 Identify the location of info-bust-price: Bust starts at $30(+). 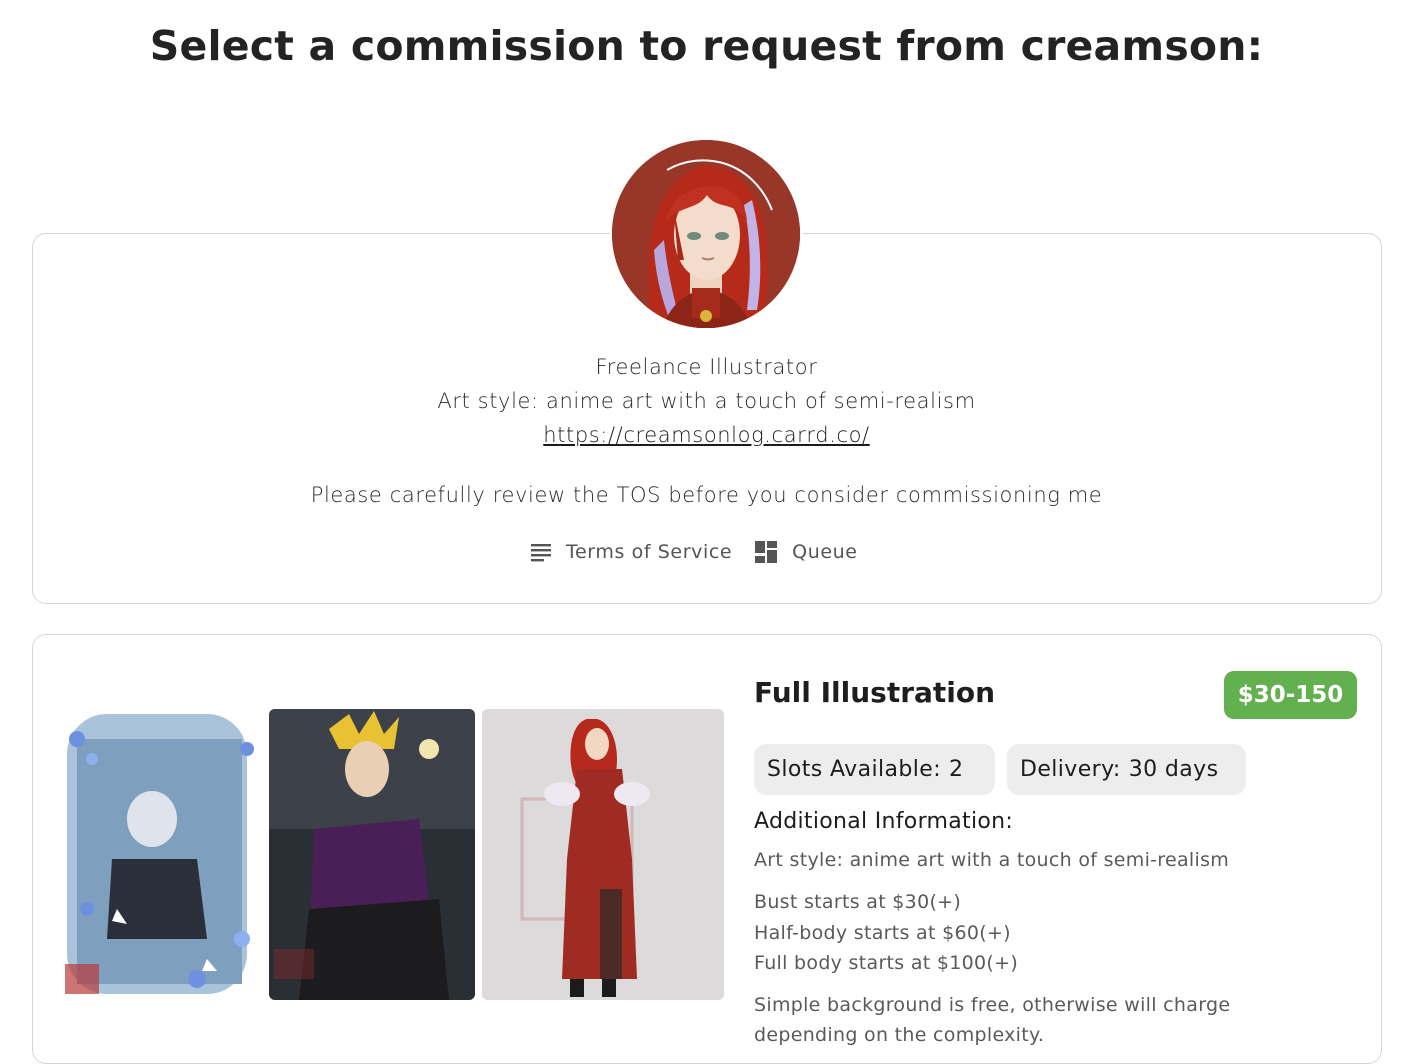
(858, 902).